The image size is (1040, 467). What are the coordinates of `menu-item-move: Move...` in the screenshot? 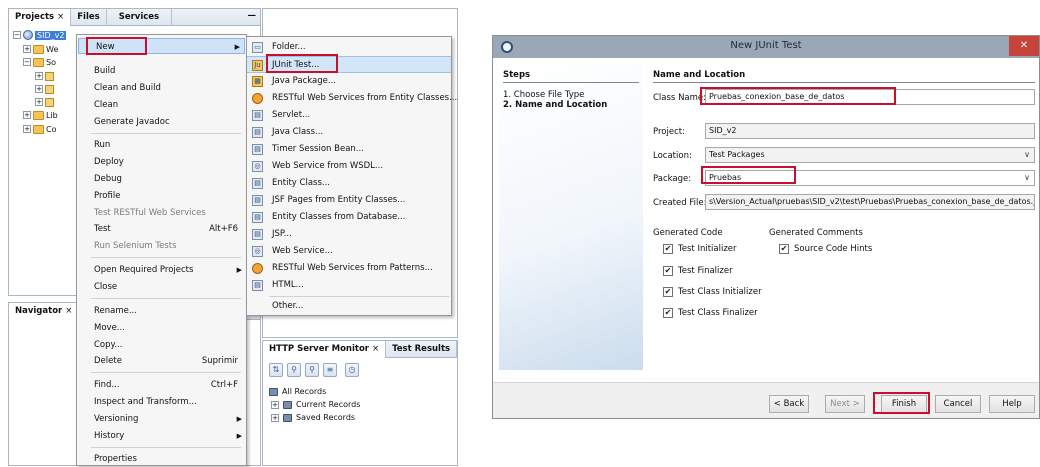 It's located at (161, 328).